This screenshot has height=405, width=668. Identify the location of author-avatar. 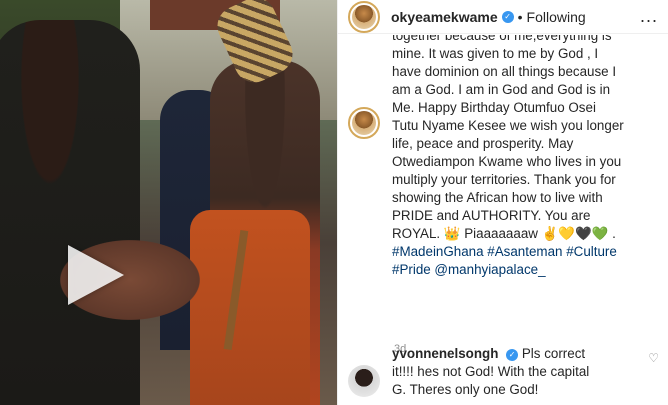
(364, 16).